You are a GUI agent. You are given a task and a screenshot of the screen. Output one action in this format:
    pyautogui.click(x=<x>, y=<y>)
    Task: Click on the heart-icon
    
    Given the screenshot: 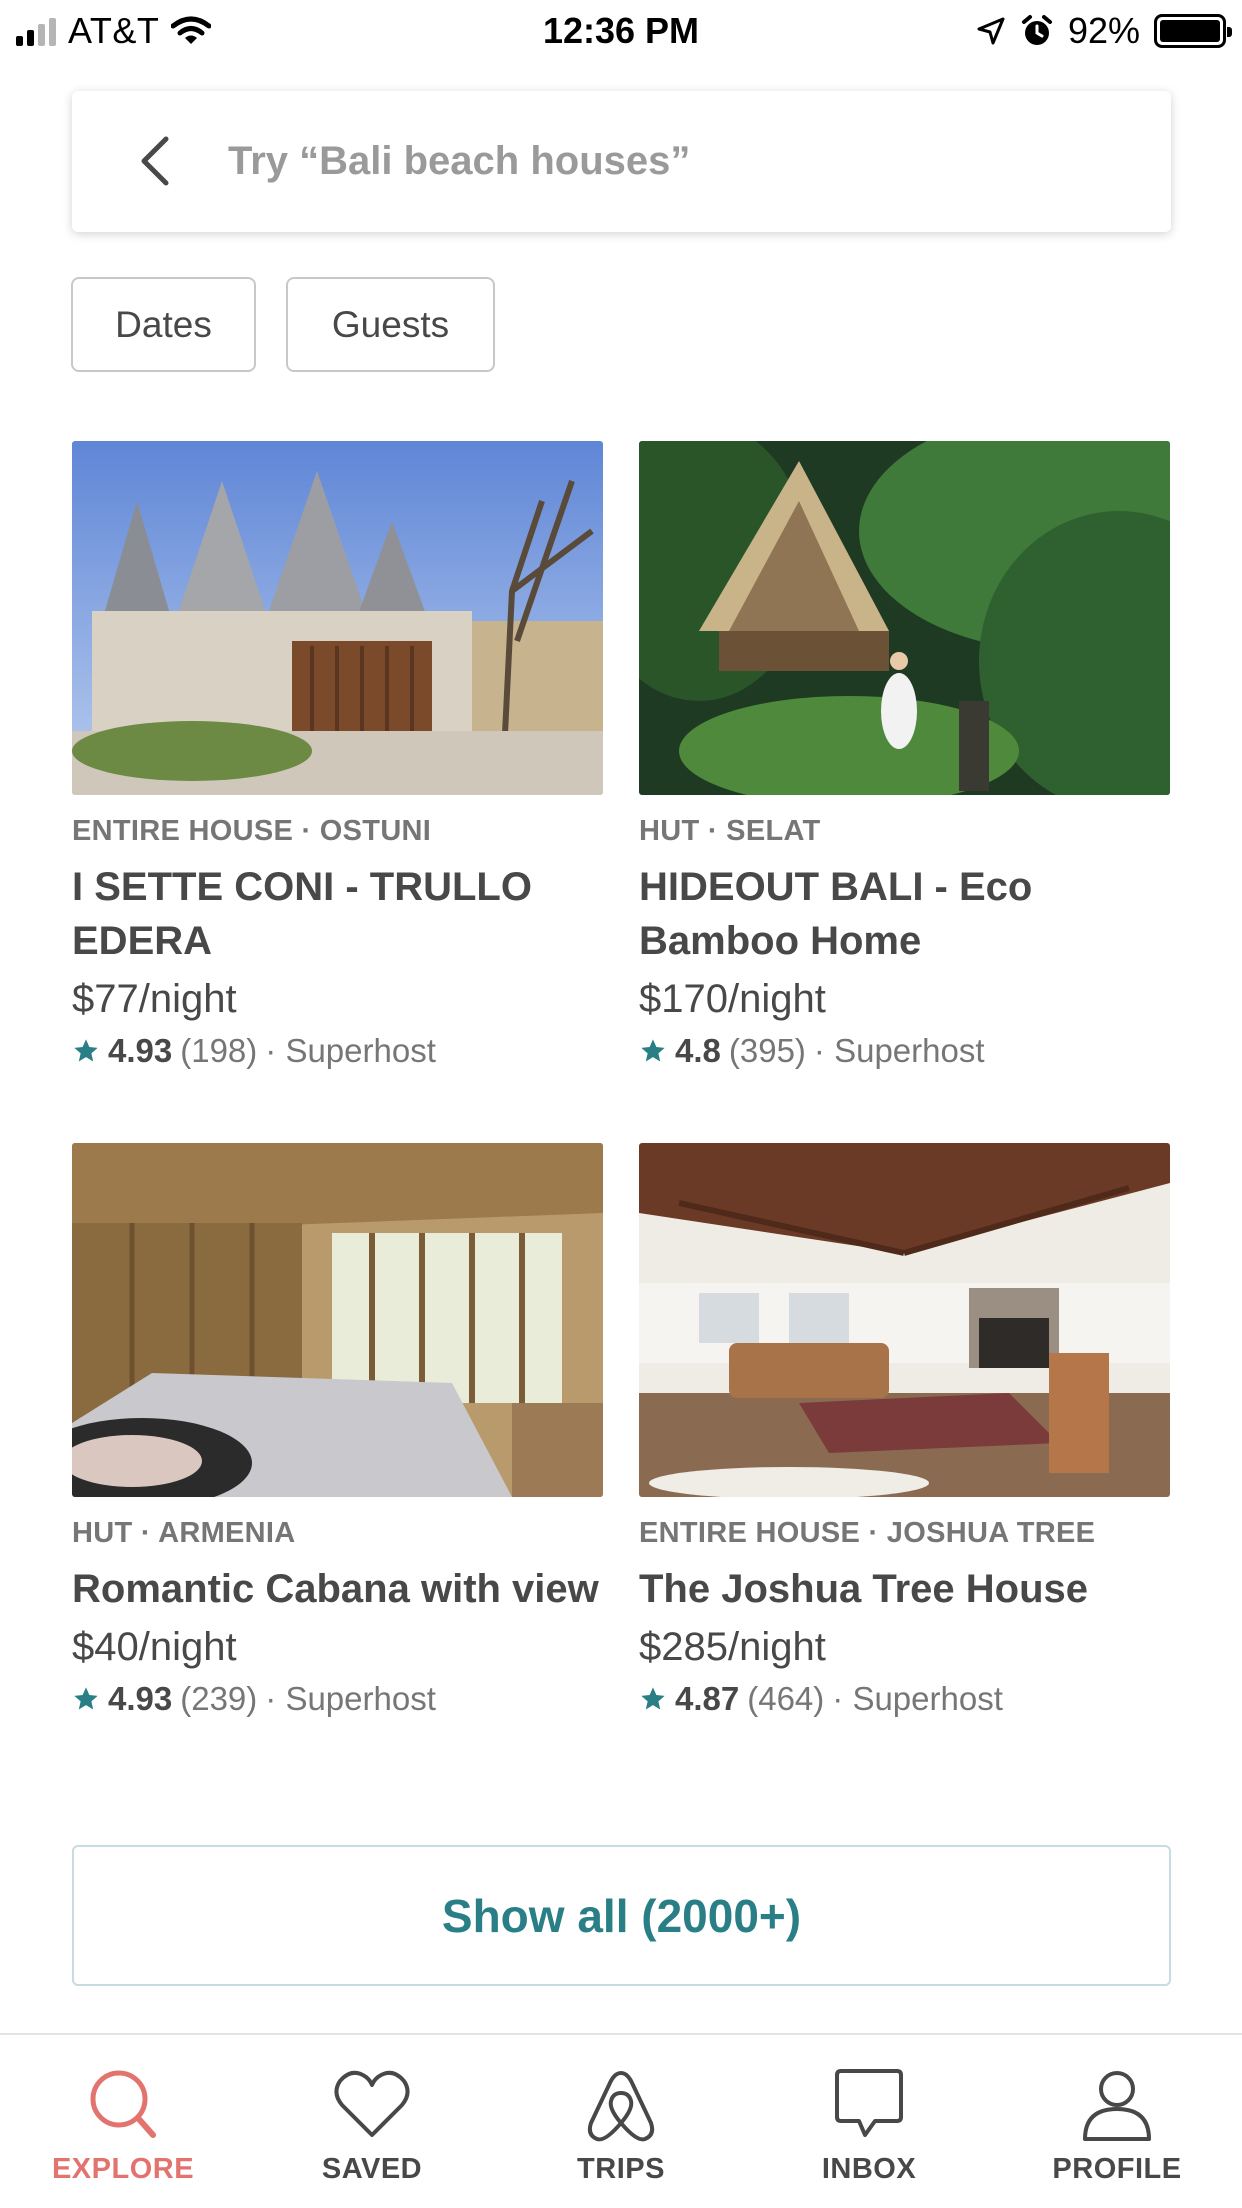 What is the action you would take?
    pyautogui.click(x=372, y=2103)
    